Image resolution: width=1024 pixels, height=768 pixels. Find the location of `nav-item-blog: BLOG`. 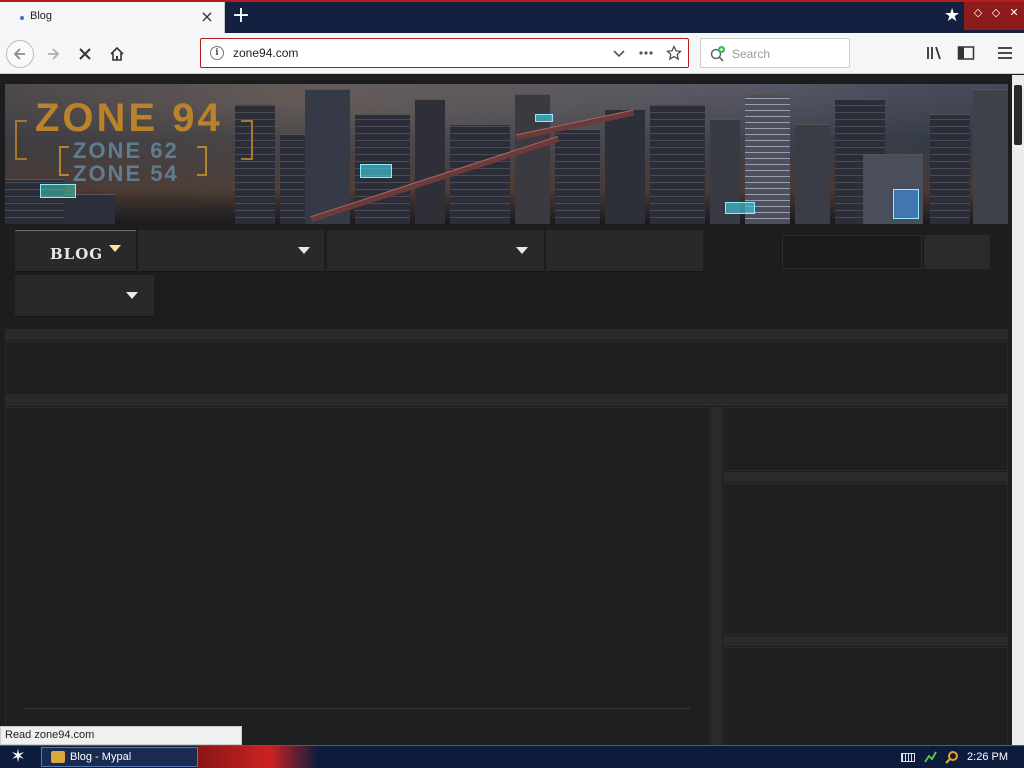

nav-item-blog: BLOG is located at coordinates (75, 251).